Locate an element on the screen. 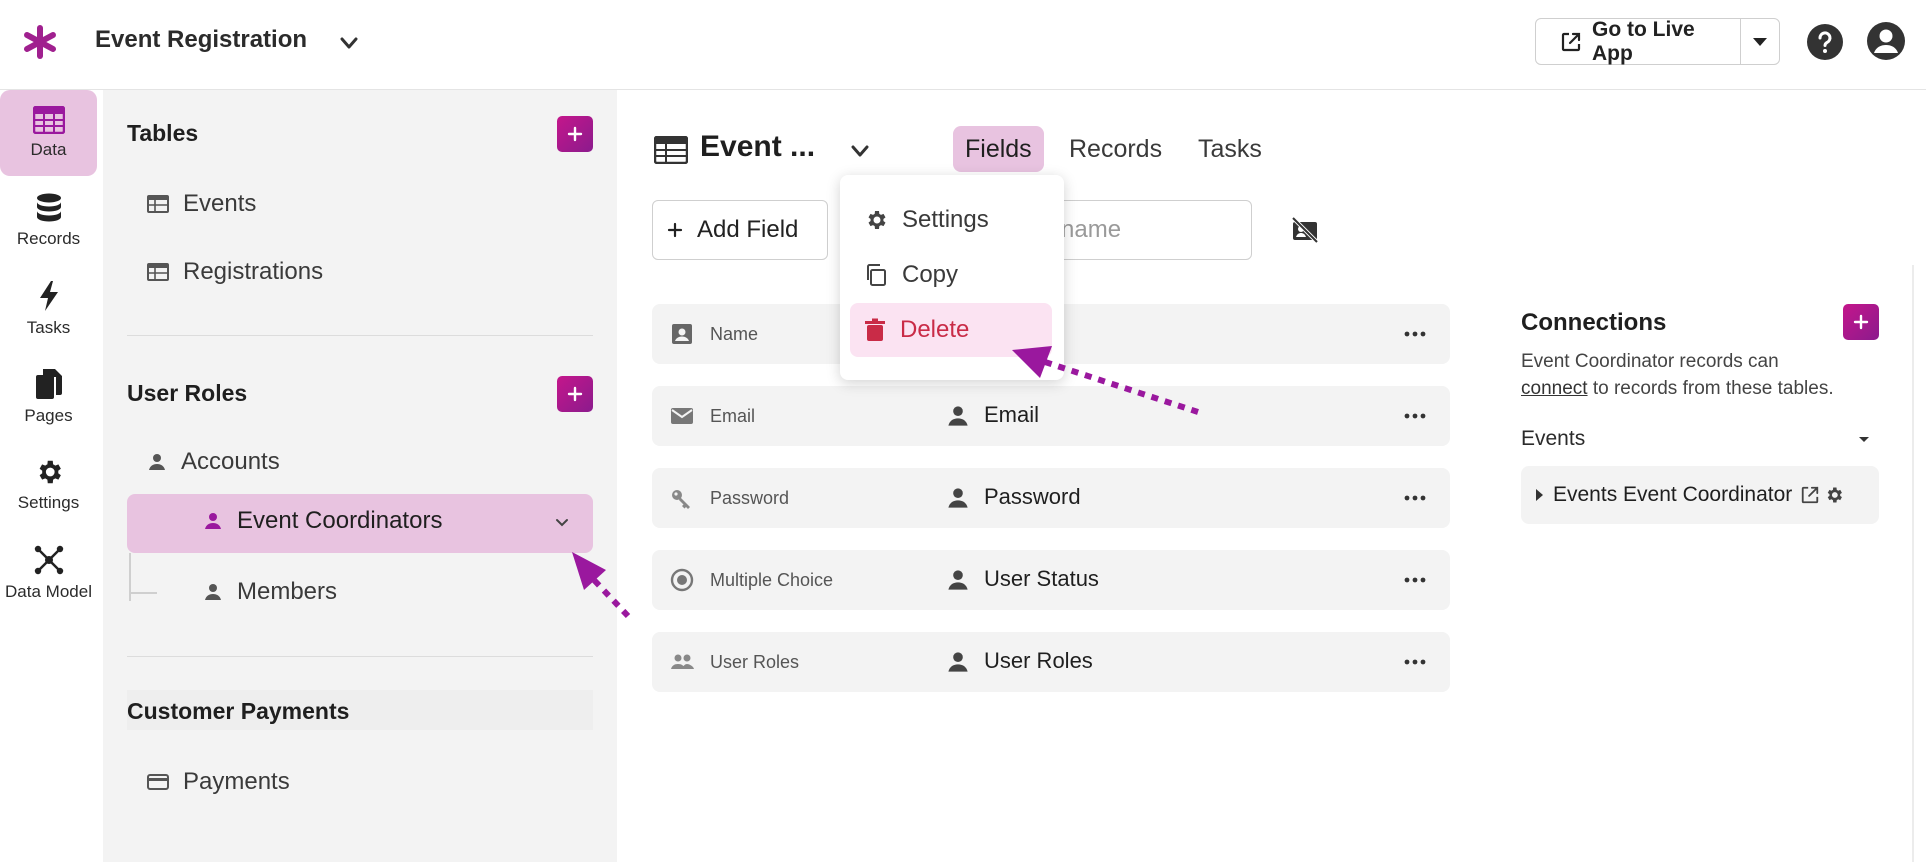 The height and width of the screenshot is (862, 1926). sidebar-item-label: Members is located at coordinates (287, 591).